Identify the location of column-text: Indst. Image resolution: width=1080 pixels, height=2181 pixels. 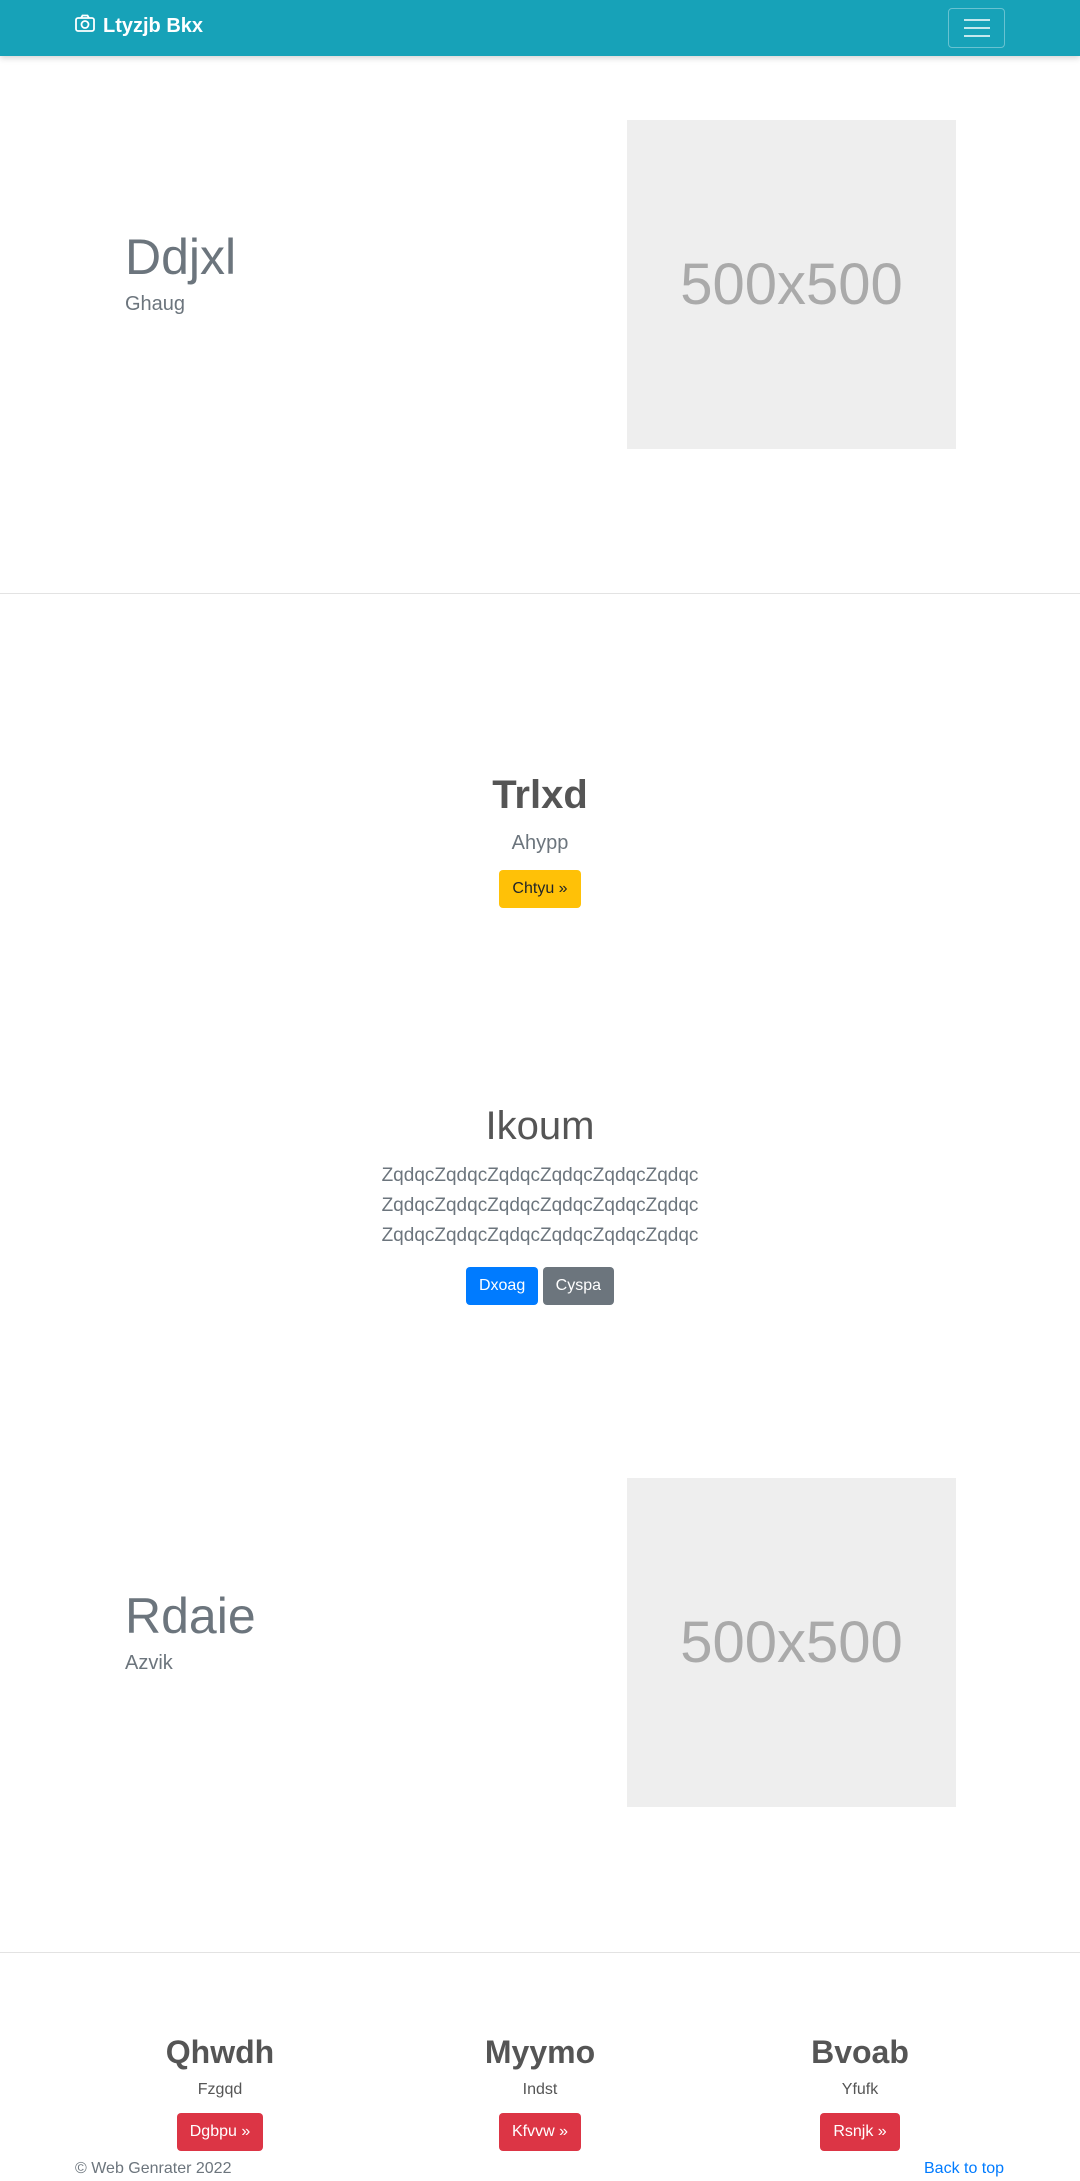
(540, 2089).